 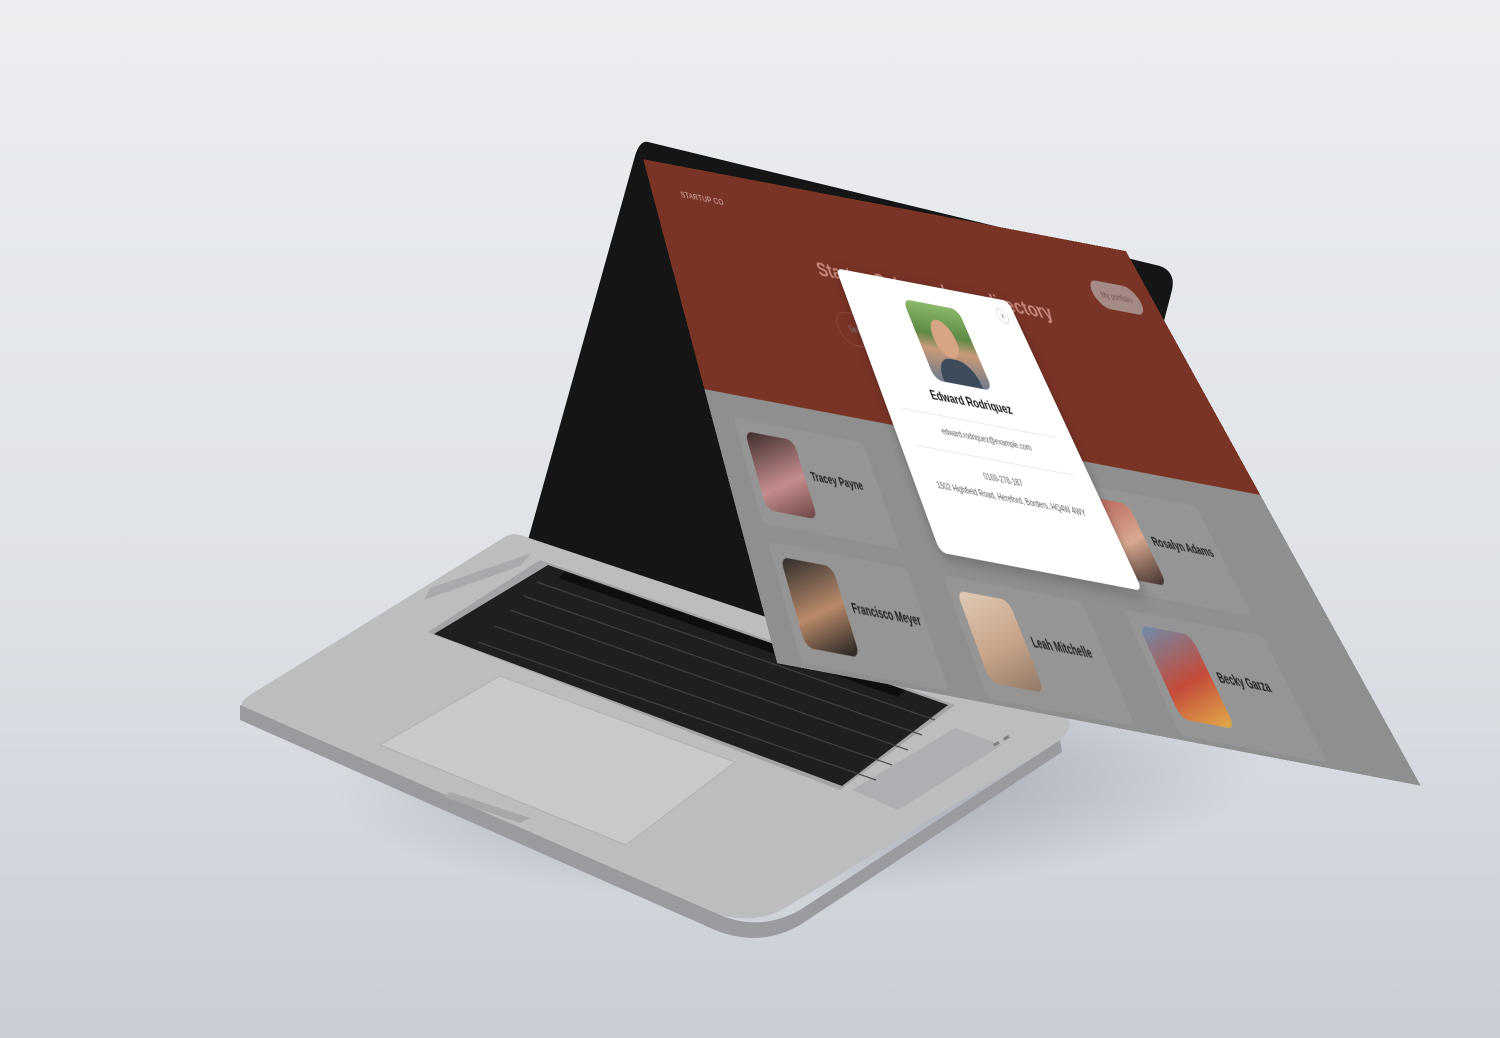 What do you see at coordinates (487, 807) in the screenshot?
I see `hinge-notch` at bounding box center [487, 807].